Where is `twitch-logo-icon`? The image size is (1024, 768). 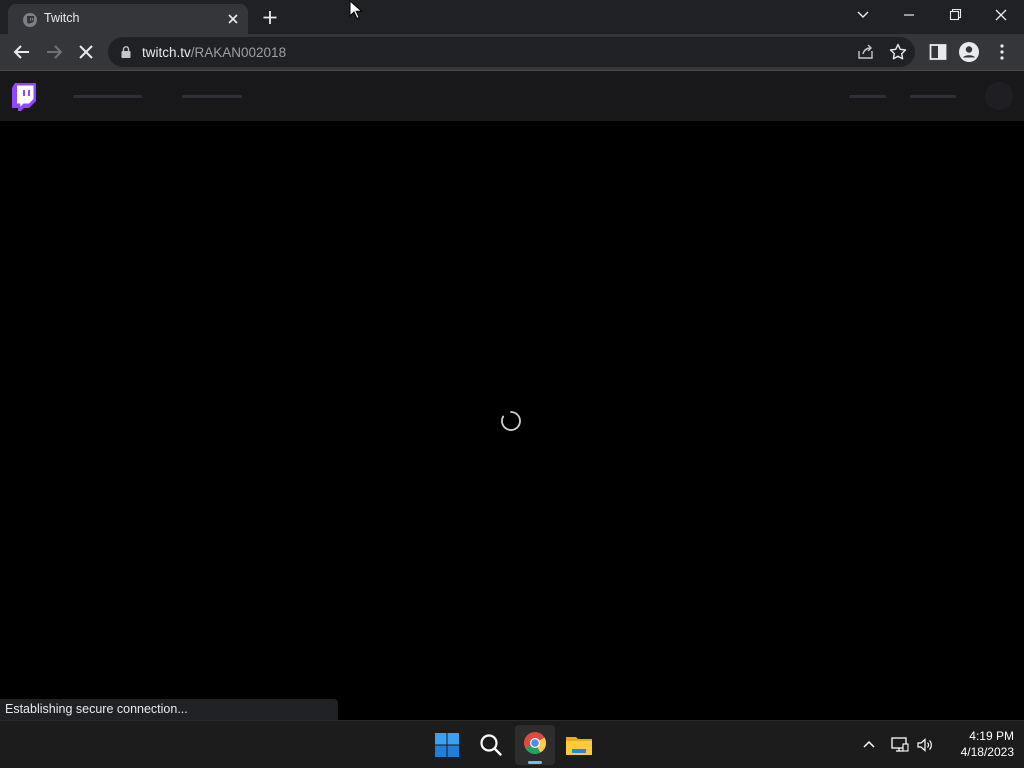 twitch-logo-icon is located at coordinates (25, 97).